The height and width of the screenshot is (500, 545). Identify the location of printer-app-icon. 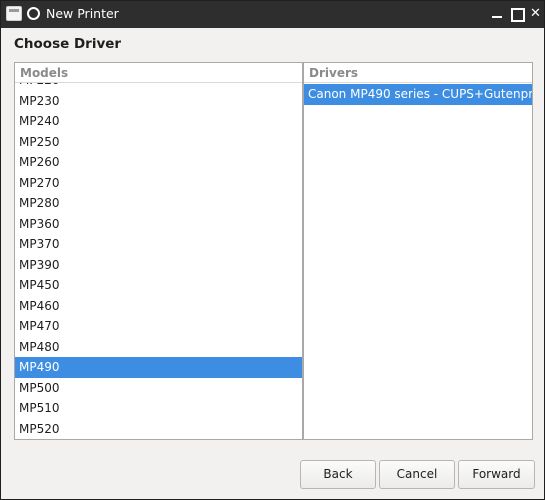
(14, 13).